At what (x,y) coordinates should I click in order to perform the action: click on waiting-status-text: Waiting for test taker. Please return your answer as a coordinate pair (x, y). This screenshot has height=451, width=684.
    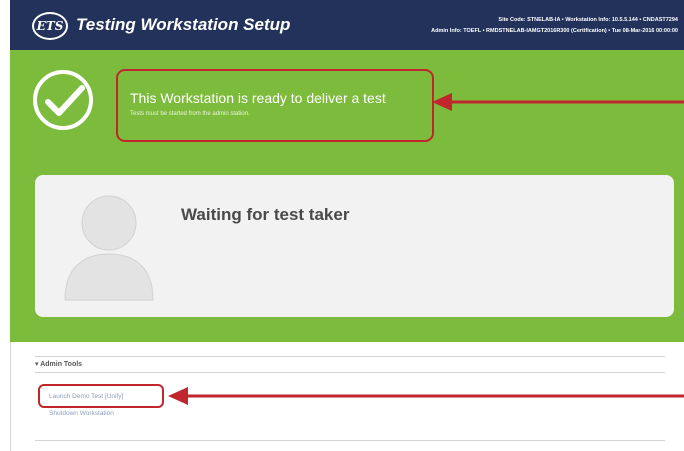
    Looking at the image, I should click on (265, 214).